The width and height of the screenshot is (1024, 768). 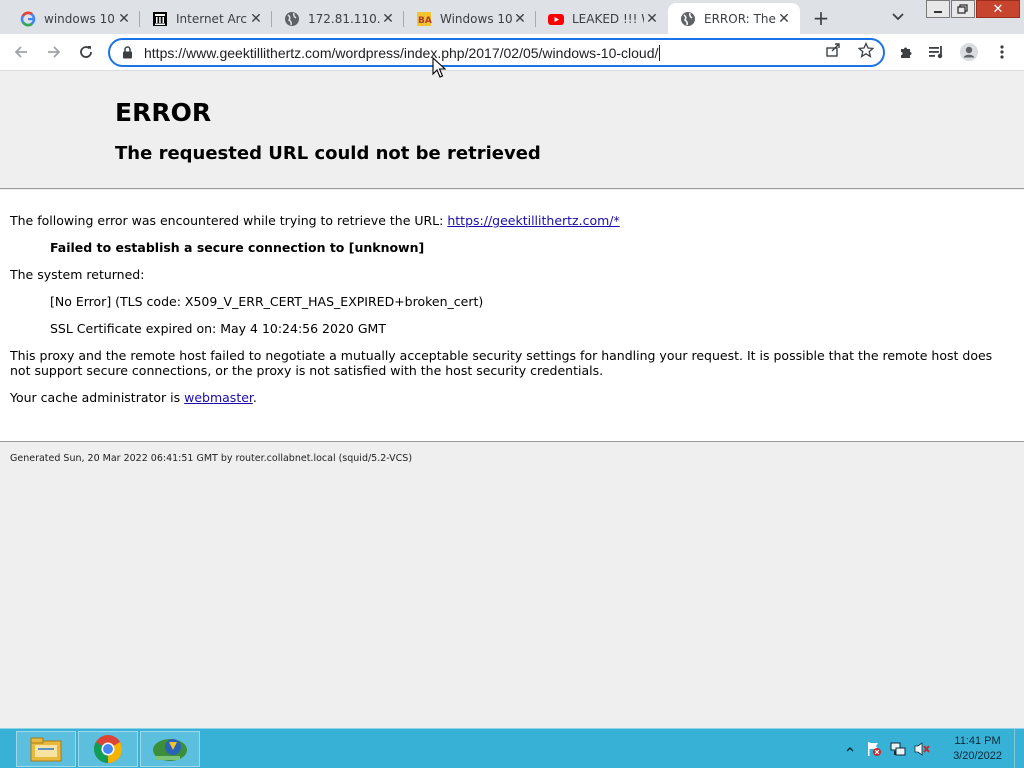 I want to click on youtube-icon, so click(x=556, y=19).